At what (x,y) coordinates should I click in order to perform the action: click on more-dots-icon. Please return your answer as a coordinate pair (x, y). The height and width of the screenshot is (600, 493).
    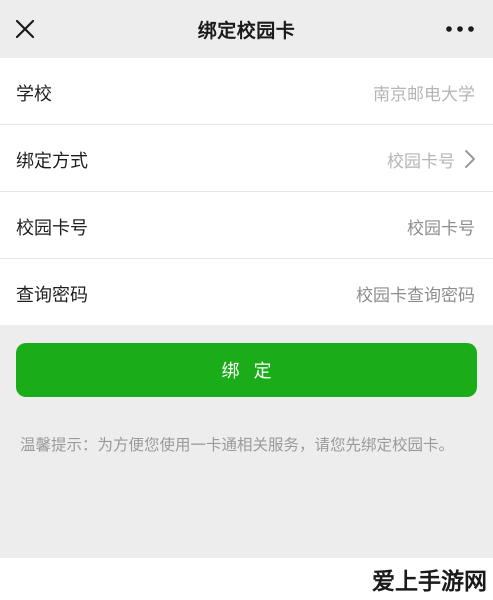
    Looking at the image, I should click on (460, 29).